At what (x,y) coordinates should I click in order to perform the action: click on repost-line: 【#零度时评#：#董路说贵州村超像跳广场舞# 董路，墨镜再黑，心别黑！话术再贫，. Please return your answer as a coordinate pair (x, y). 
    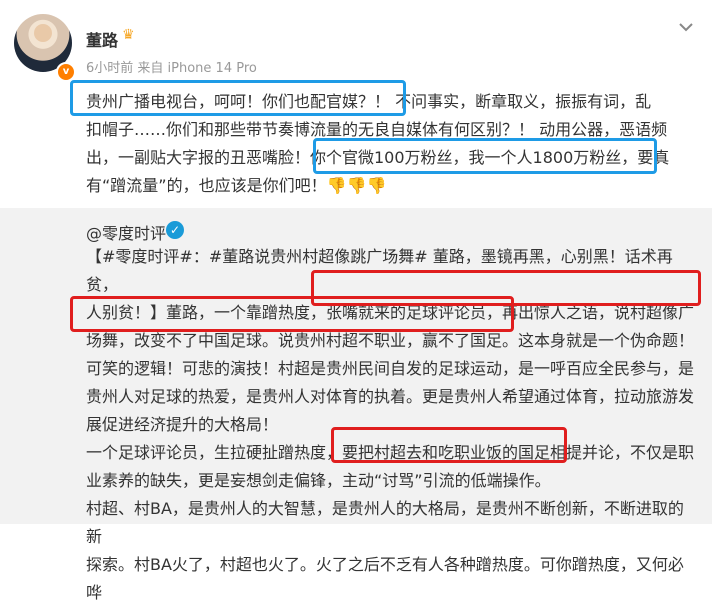
    Looking at the image, I should click on (379, 270).